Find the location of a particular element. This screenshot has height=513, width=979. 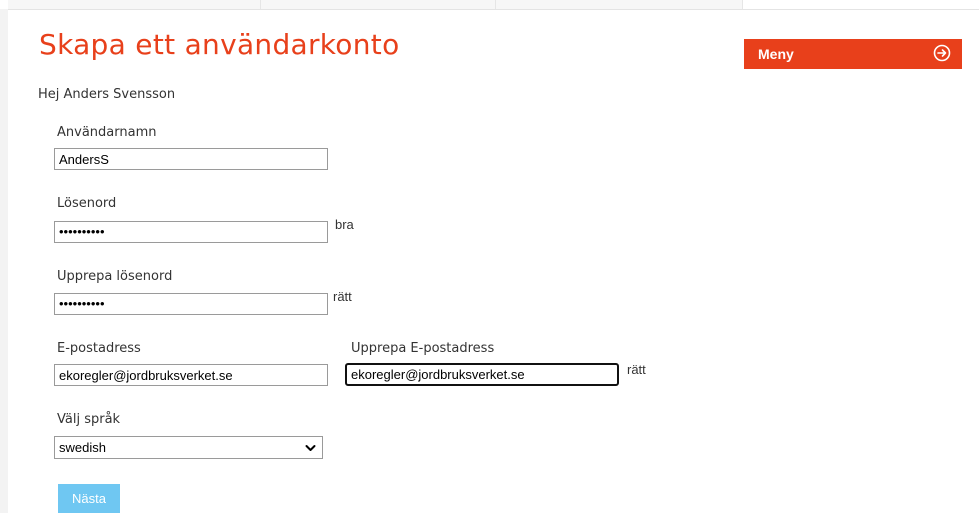

language-select-value: swedish is located at coordinates (82, 447).